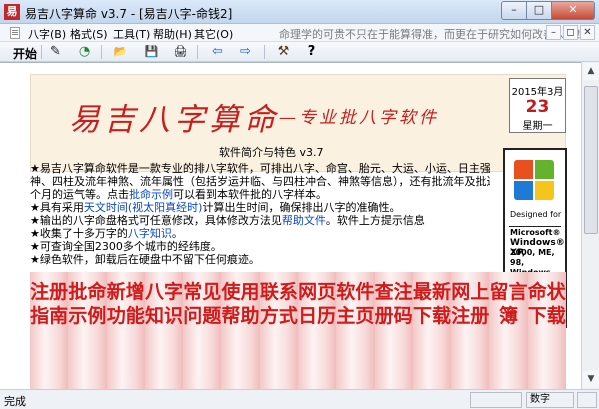 Image resolution: width=599 pixels, height=409 pixels. Describe the element at coordinates (470, 330) in the screenshot. I see `nav-online-register: 网上注册` at that location.